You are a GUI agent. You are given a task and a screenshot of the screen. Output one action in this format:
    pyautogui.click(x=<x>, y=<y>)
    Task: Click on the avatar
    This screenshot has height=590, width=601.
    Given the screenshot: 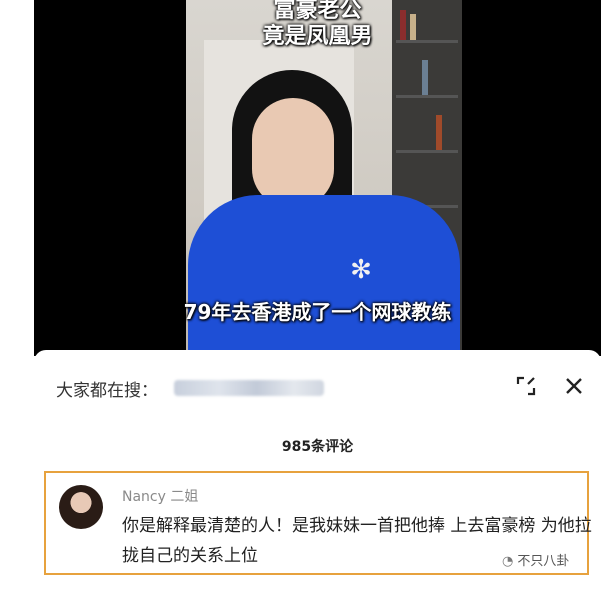 What is the action you would take?
    pyautogui.click(x=81, y=507)
    